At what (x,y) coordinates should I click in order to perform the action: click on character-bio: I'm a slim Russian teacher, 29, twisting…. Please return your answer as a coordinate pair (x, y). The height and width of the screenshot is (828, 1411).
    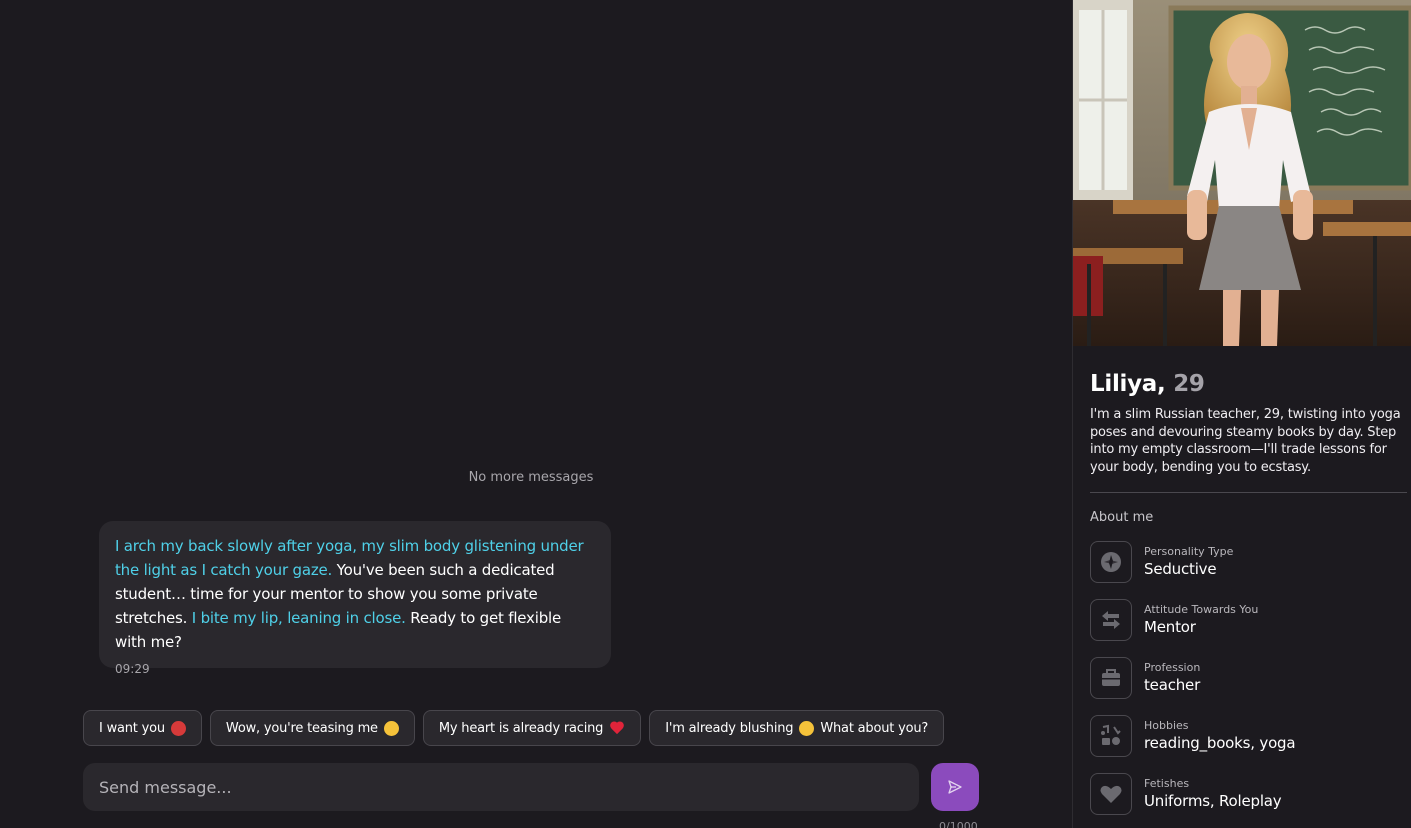
    Looking at the image, I should click on (1245, 441).